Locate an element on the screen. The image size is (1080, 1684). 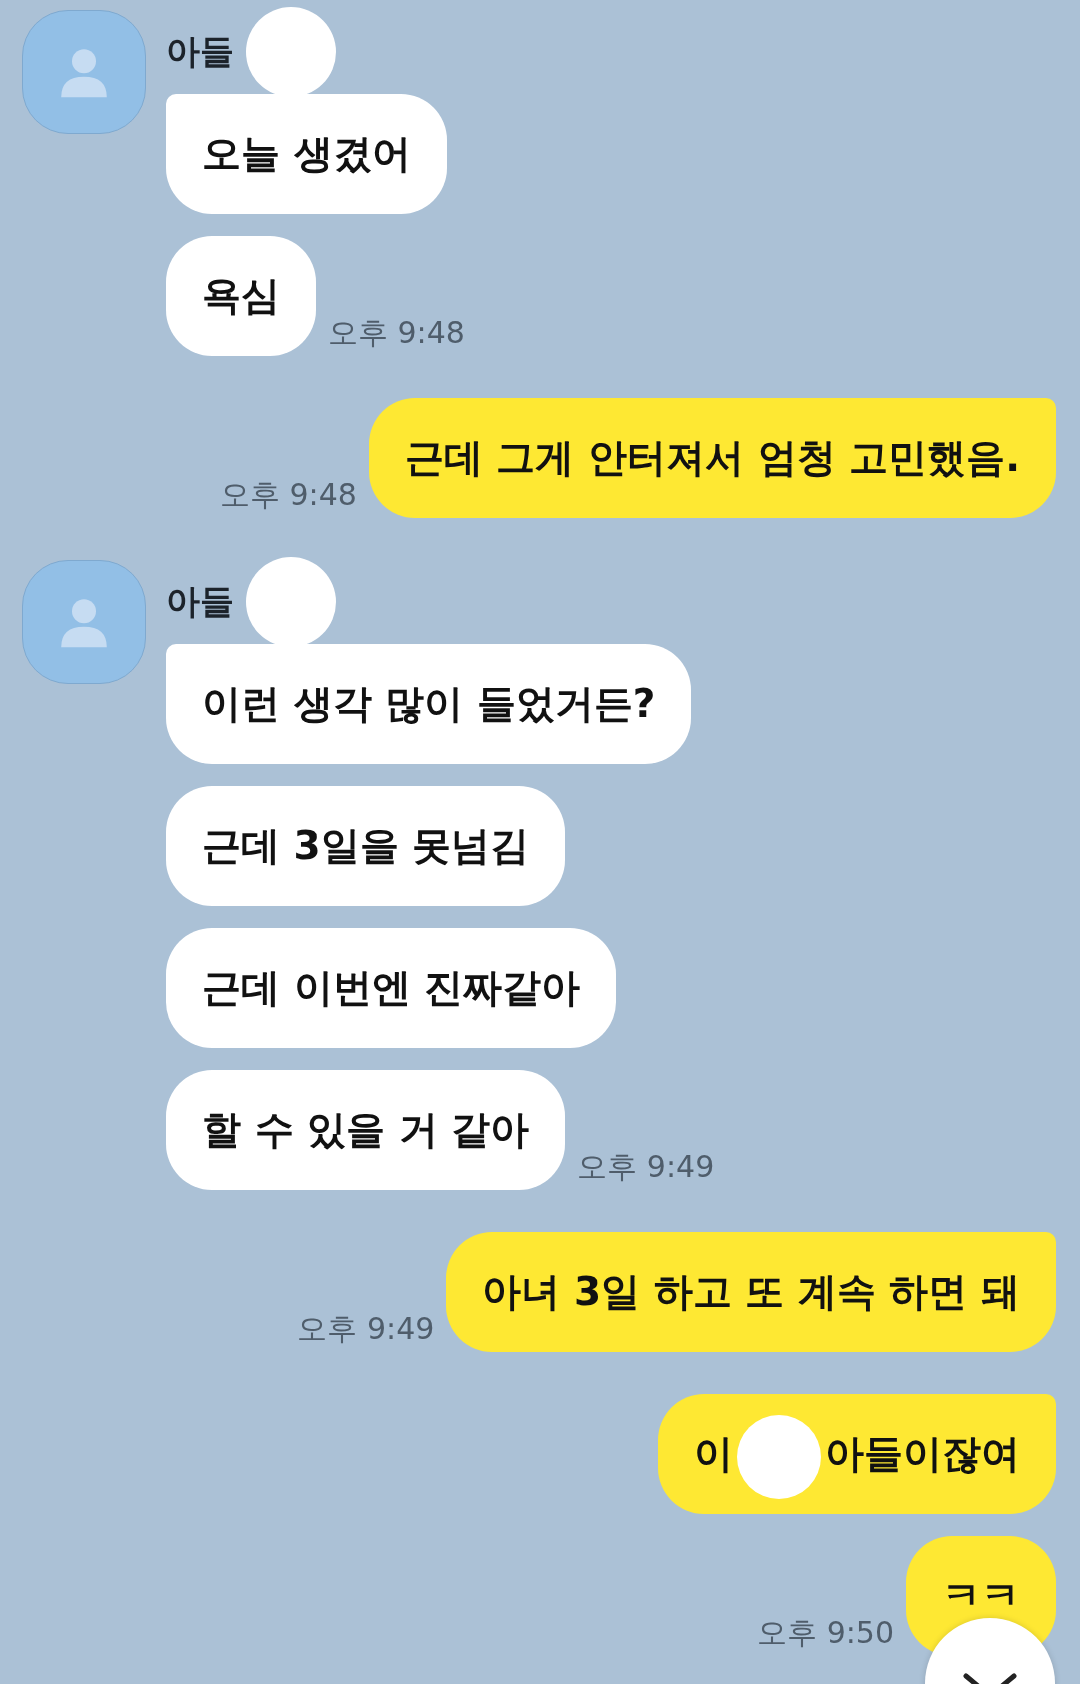
message-bubble: 할 수 있을 거 같아 is located at coordinates (366, 1130).